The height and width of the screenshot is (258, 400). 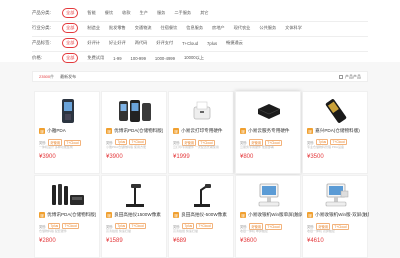 What do you see at coordinates (181, 157) in the screenshot?
I see `product-price: ¥1999` at bounding box center [181, 157].